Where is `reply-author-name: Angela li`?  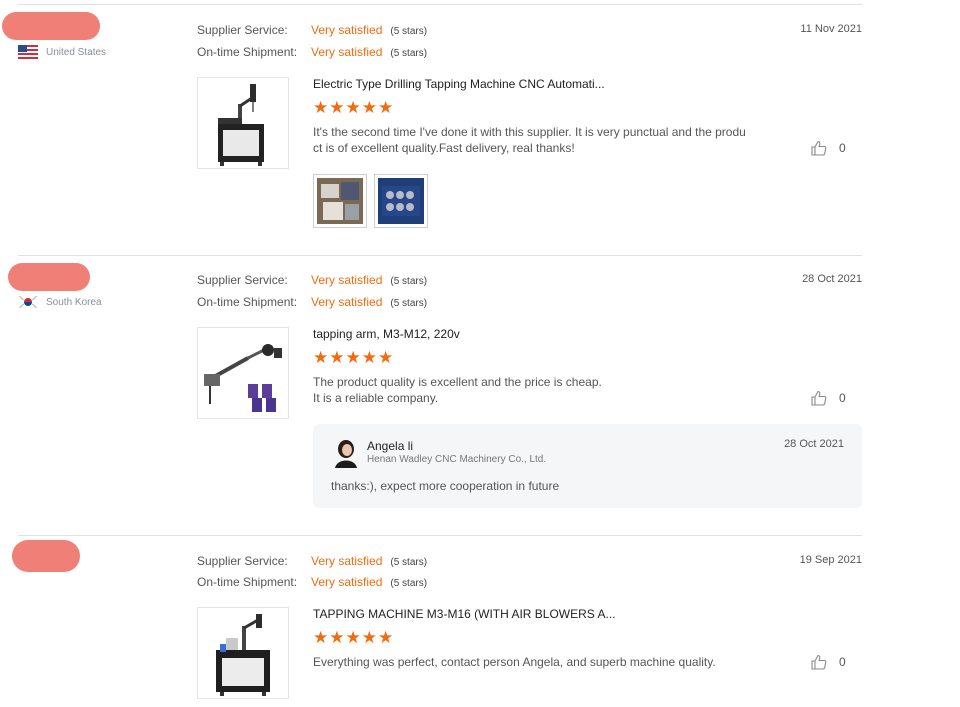
reply-author-name: Angela li is located at coordinates (390, 446).